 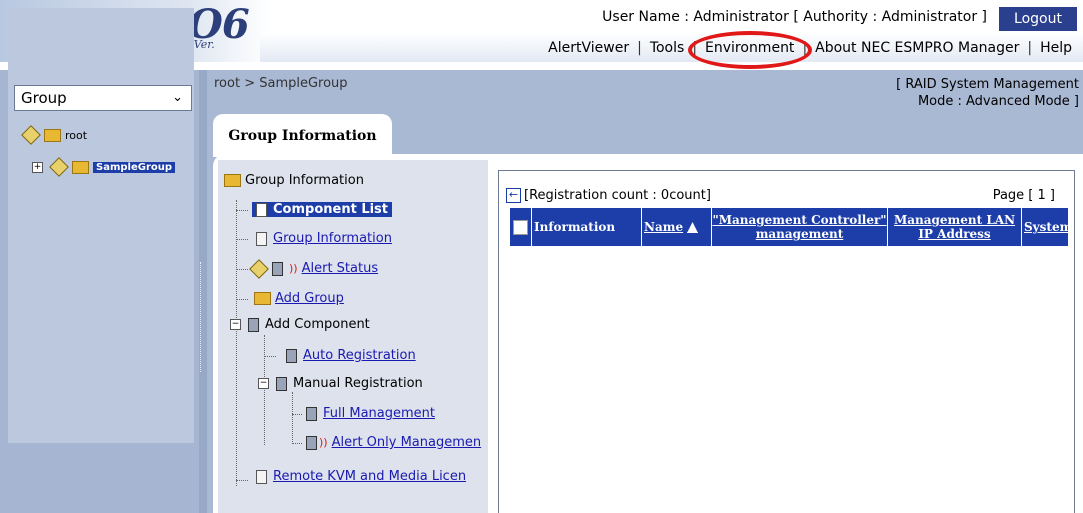 I want to click on col-mgmt-lan-line2: IP Address, so click(x=954, y=234).